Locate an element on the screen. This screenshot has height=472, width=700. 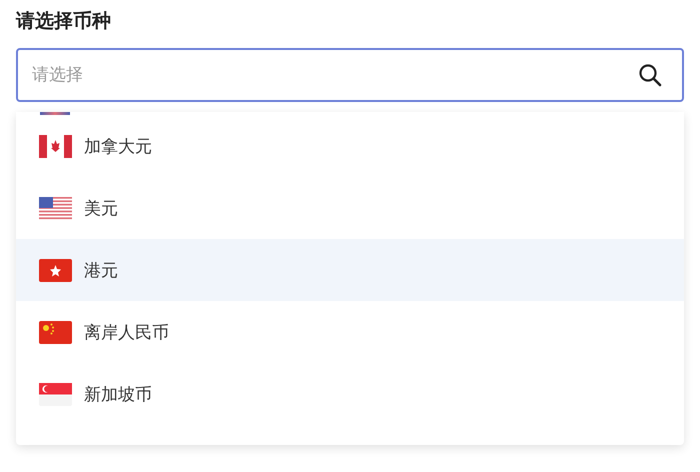
search-icon is located at coordinates (650, 75).